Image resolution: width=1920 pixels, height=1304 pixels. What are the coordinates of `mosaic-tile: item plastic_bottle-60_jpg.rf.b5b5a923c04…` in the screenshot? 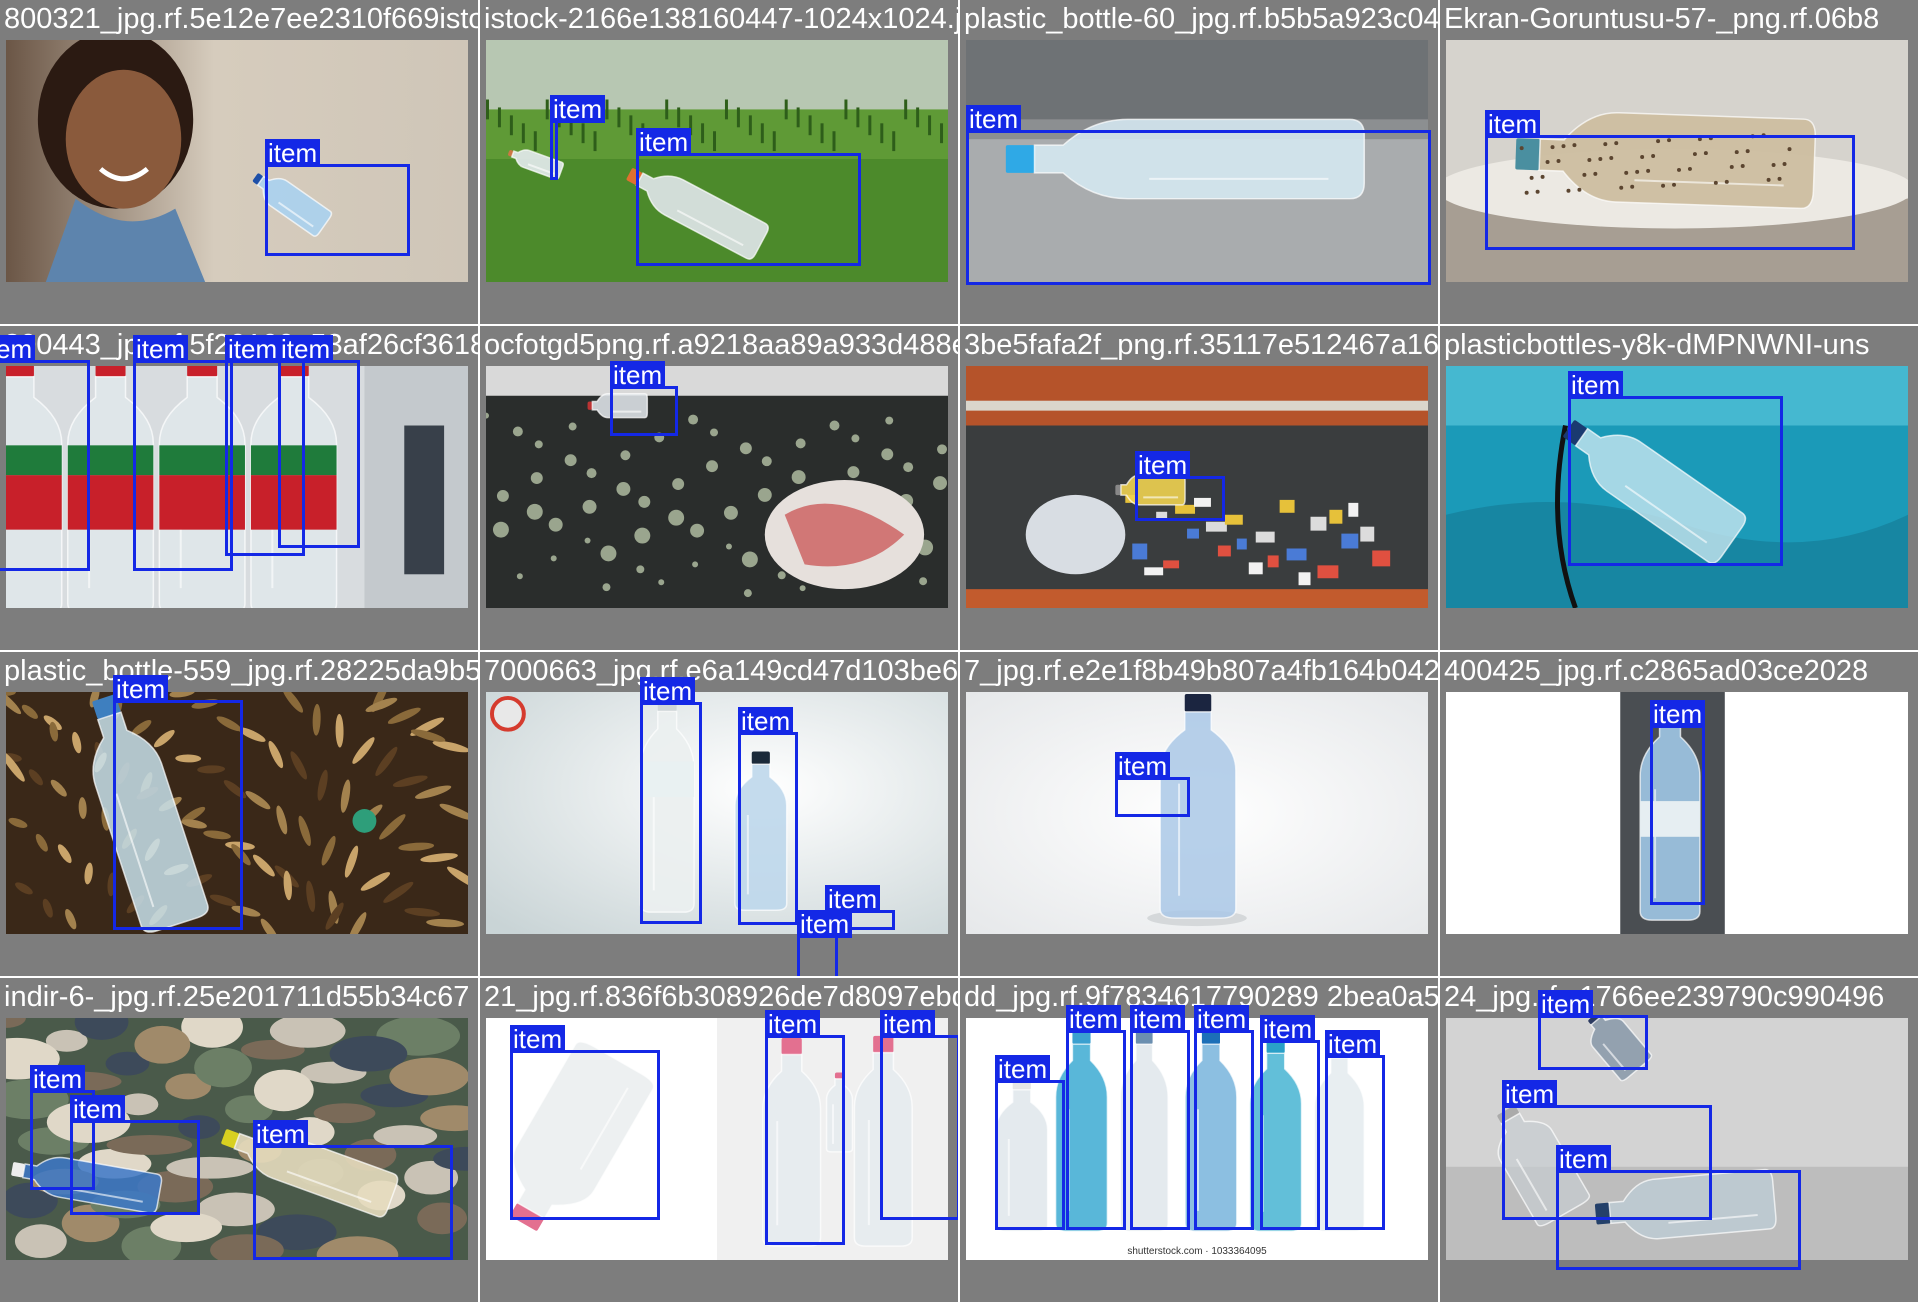 It's located at (1200, 163).